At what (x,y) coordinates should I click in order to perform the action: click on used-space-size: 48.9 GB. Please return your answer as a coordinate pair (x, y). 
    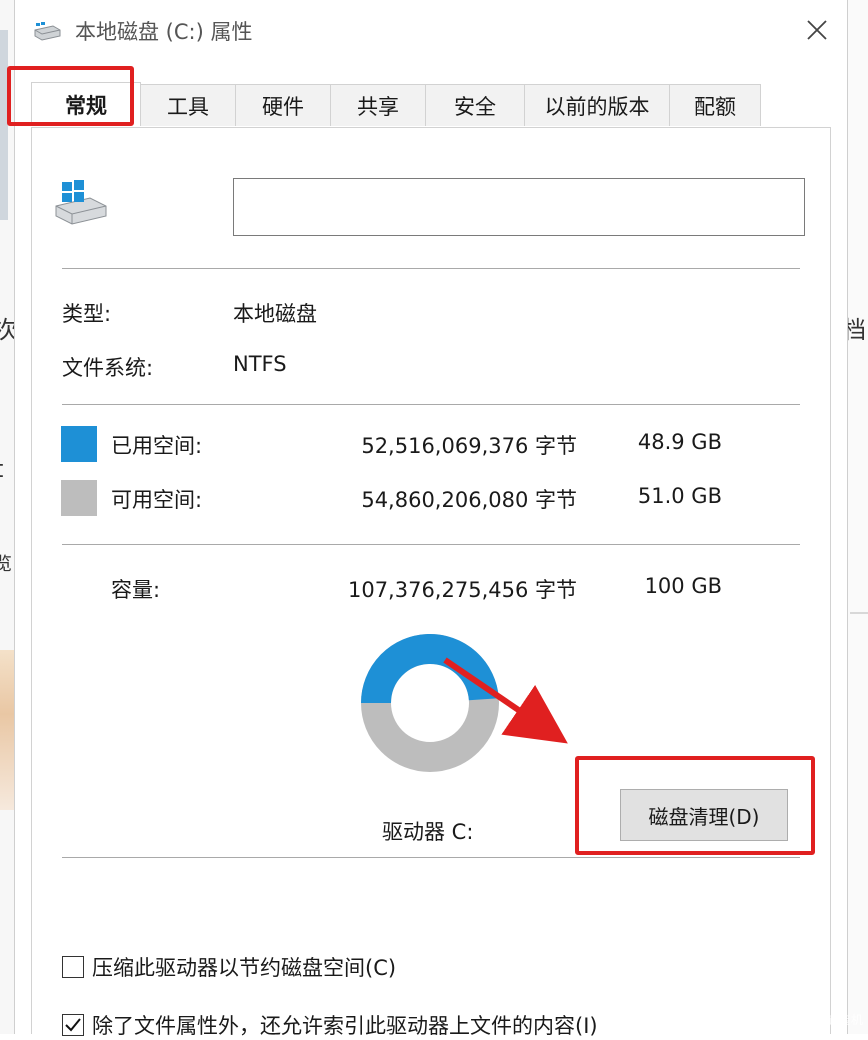
    Looking at the image, I should click on (679, 442).